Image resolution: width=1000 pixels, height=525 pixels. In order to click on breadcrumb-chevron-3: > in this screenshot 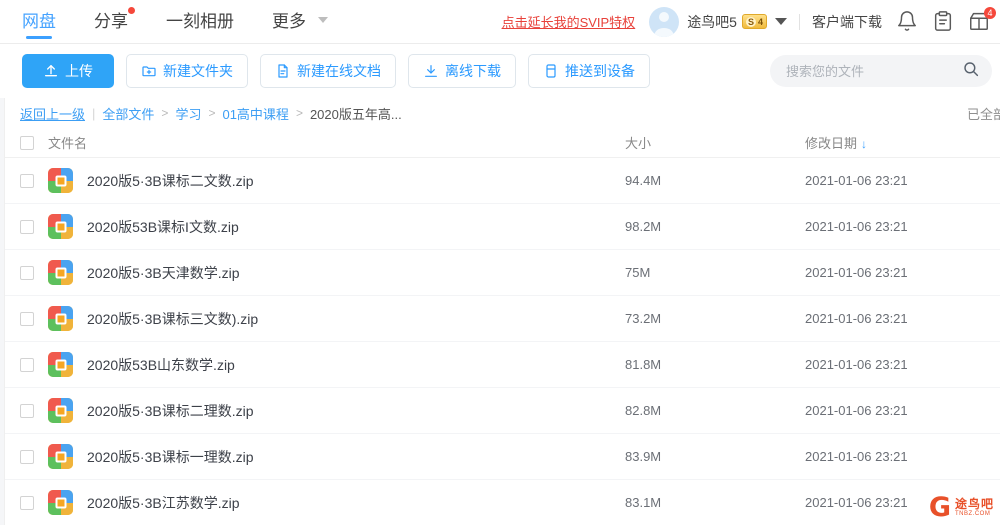, I will do `click(299, 113)`.